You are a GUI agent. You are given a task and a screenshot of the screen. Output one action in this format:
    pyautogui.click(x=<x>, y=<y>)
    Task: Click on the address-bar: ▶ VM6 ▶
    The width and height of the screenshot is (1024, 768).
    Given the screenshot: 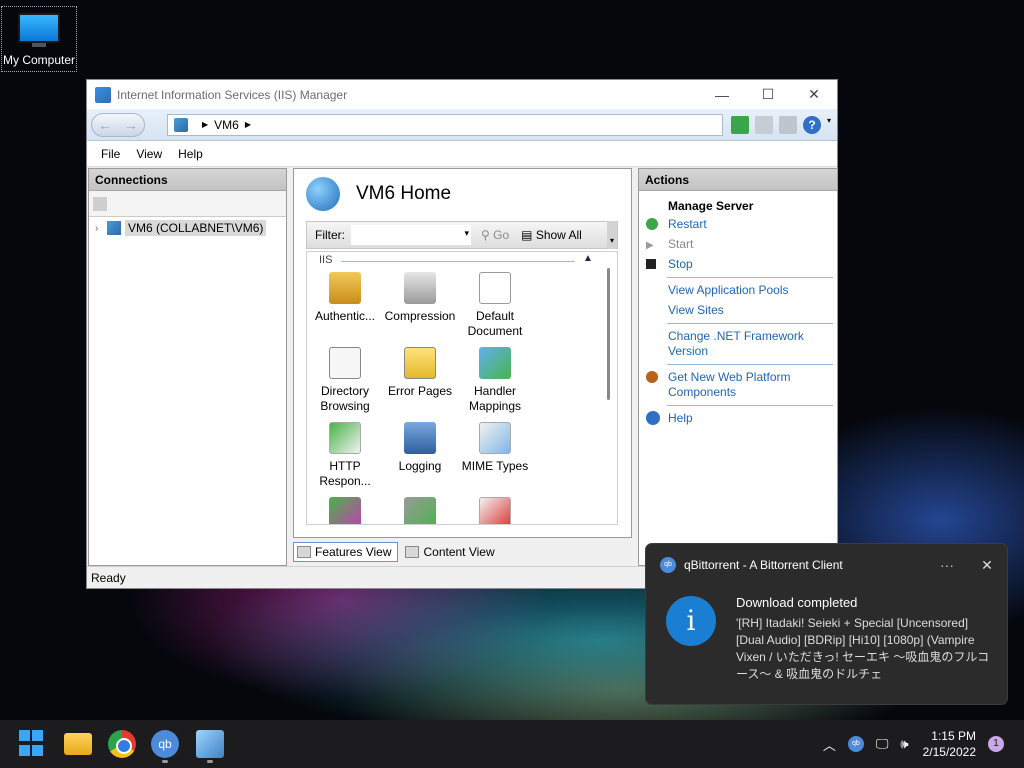 What is the action you would take?
    pyautogui.click(x=445, y=124)
    